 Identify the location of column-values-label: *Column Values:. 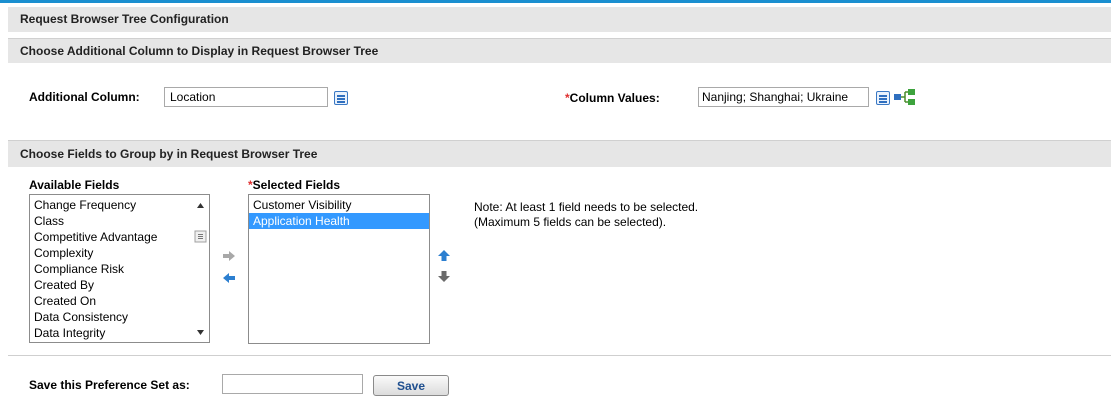
(612, 98).